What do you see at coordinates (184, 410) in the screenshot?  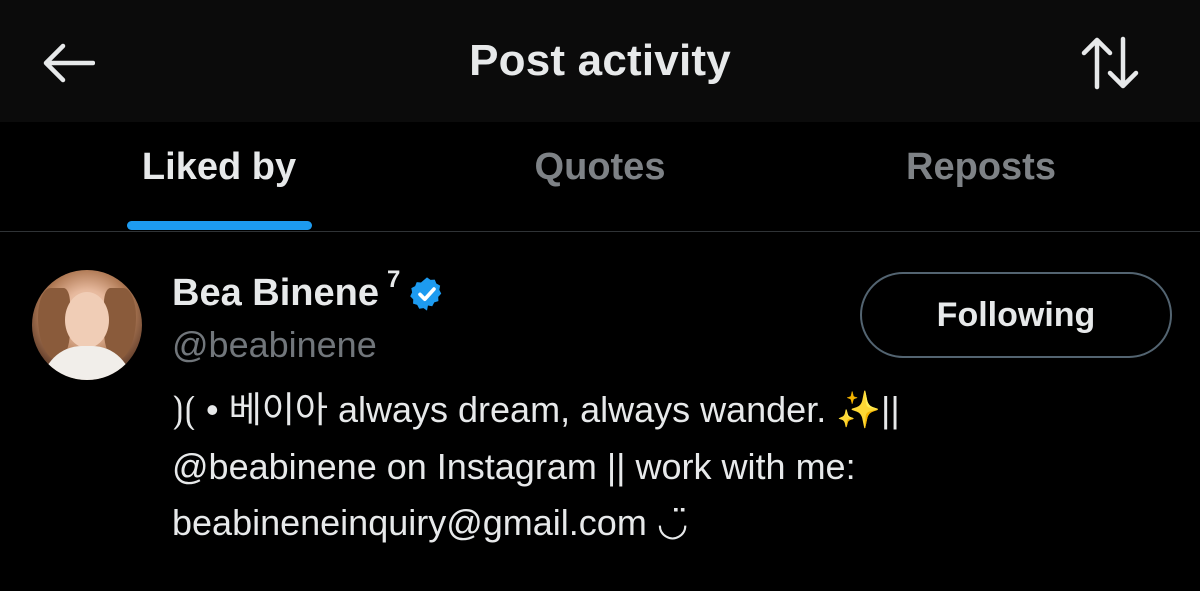 I see `bio-symbol: ⟯⟮` at bounding box center [184, 410].